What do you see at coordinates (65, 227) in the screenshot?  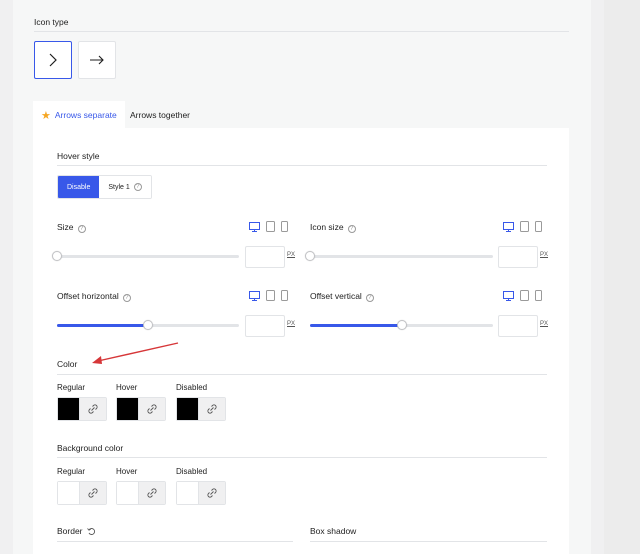 I see `size-label-text: Size` at bounding box center [65, 227].